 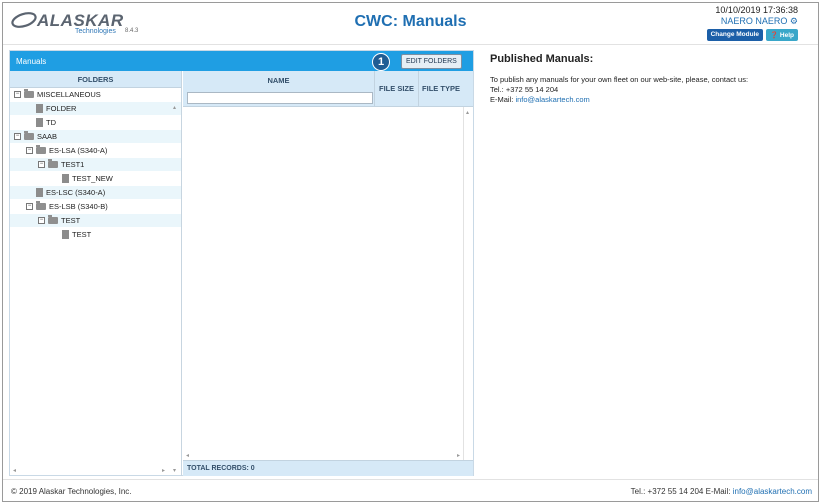 I want to click on tree-item: − SAAB, so click(x=95, y=137).